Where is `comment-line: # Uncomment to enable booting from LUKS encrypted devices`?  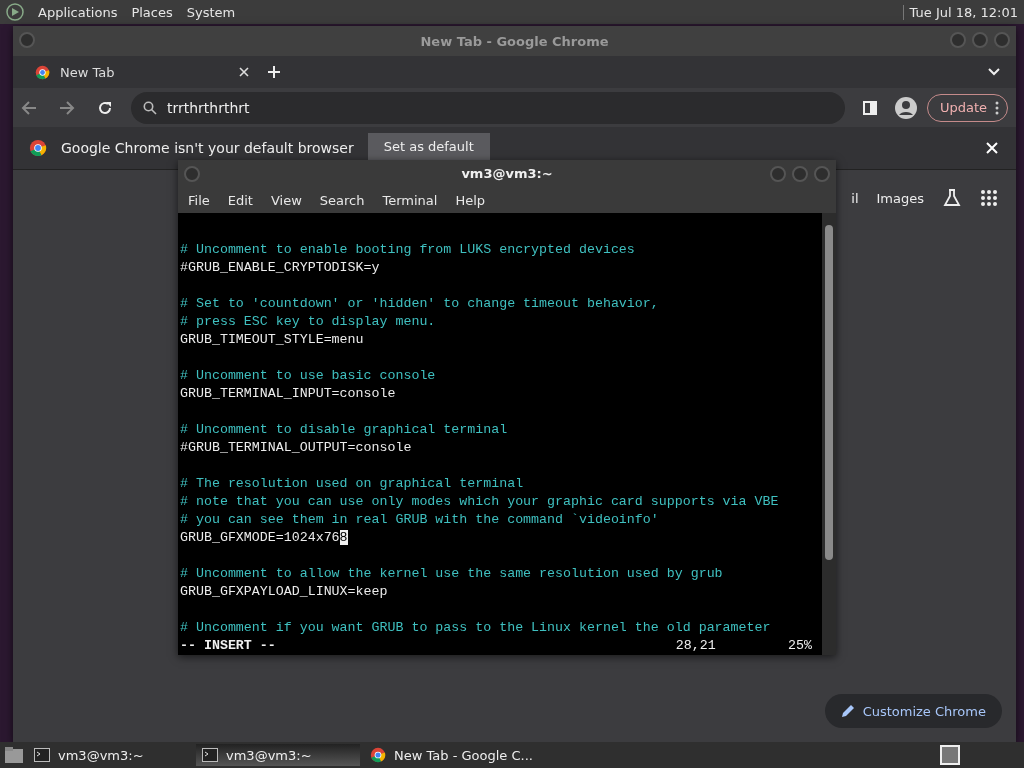 comment-line: # Uncomment to enable booting from LUKS encrypted devices is located at coordinates (408, 250).